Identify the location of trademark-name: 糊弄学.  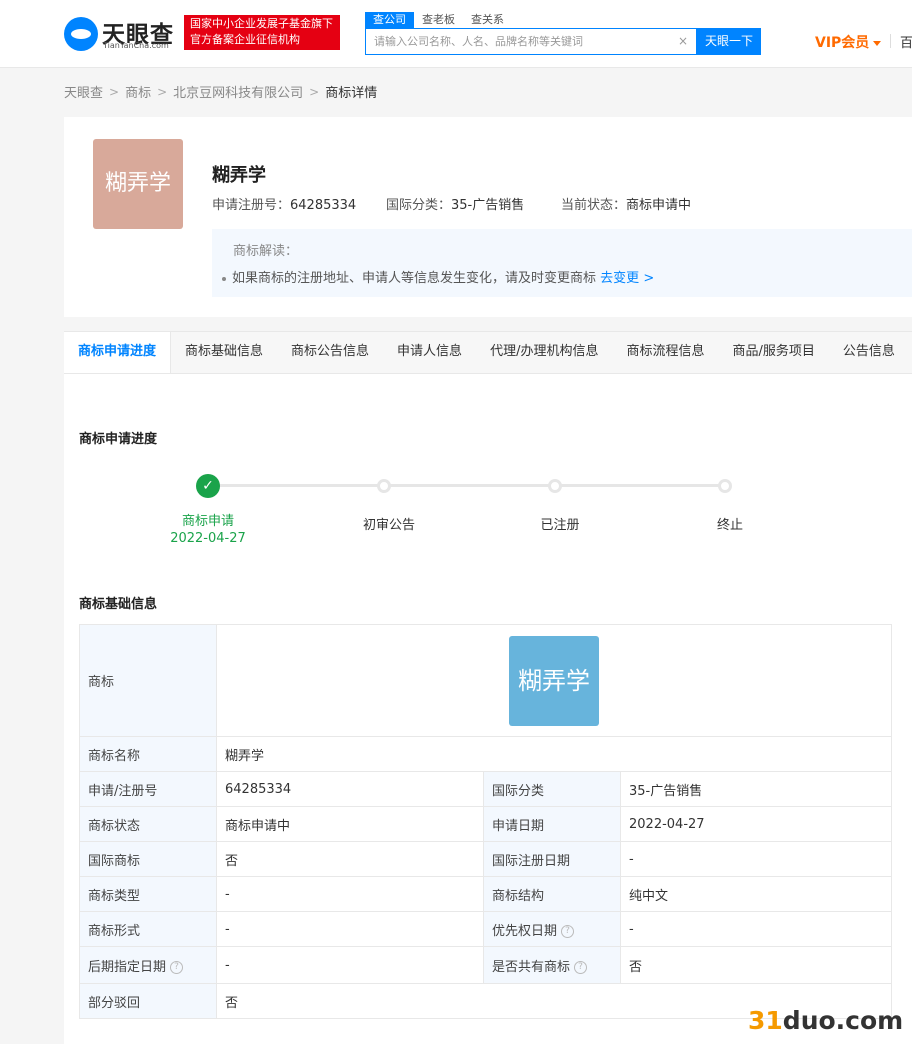
(239, 175).